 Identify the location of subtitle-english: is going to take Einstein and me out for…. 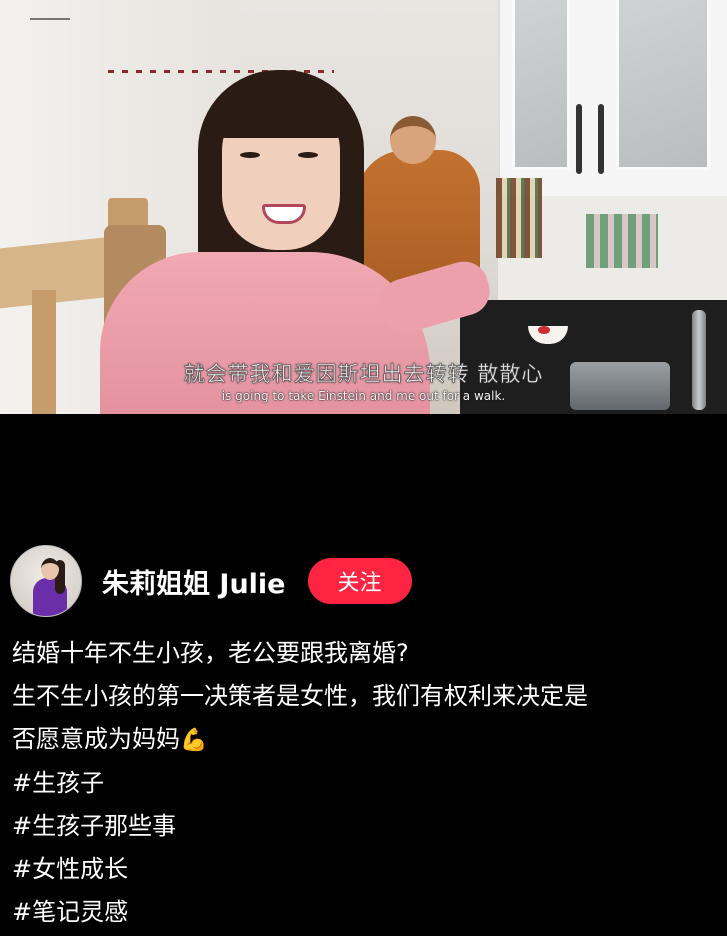
(363, 396).